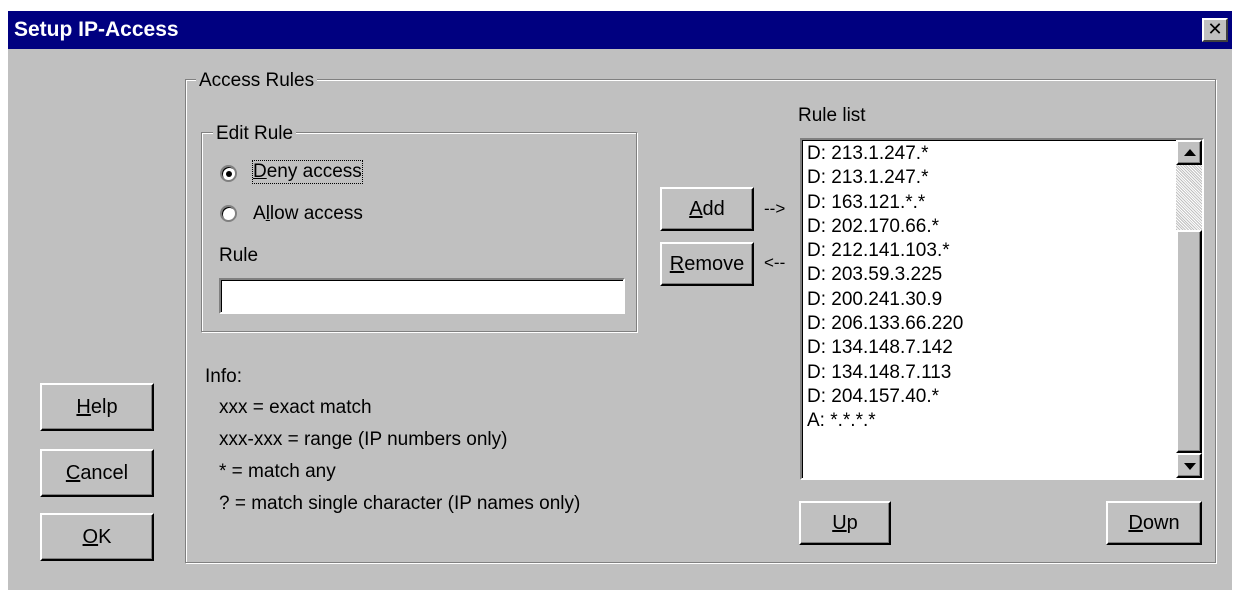  I want to click on rule-list-item: D: 204.157.40.*, so click(885, 397).